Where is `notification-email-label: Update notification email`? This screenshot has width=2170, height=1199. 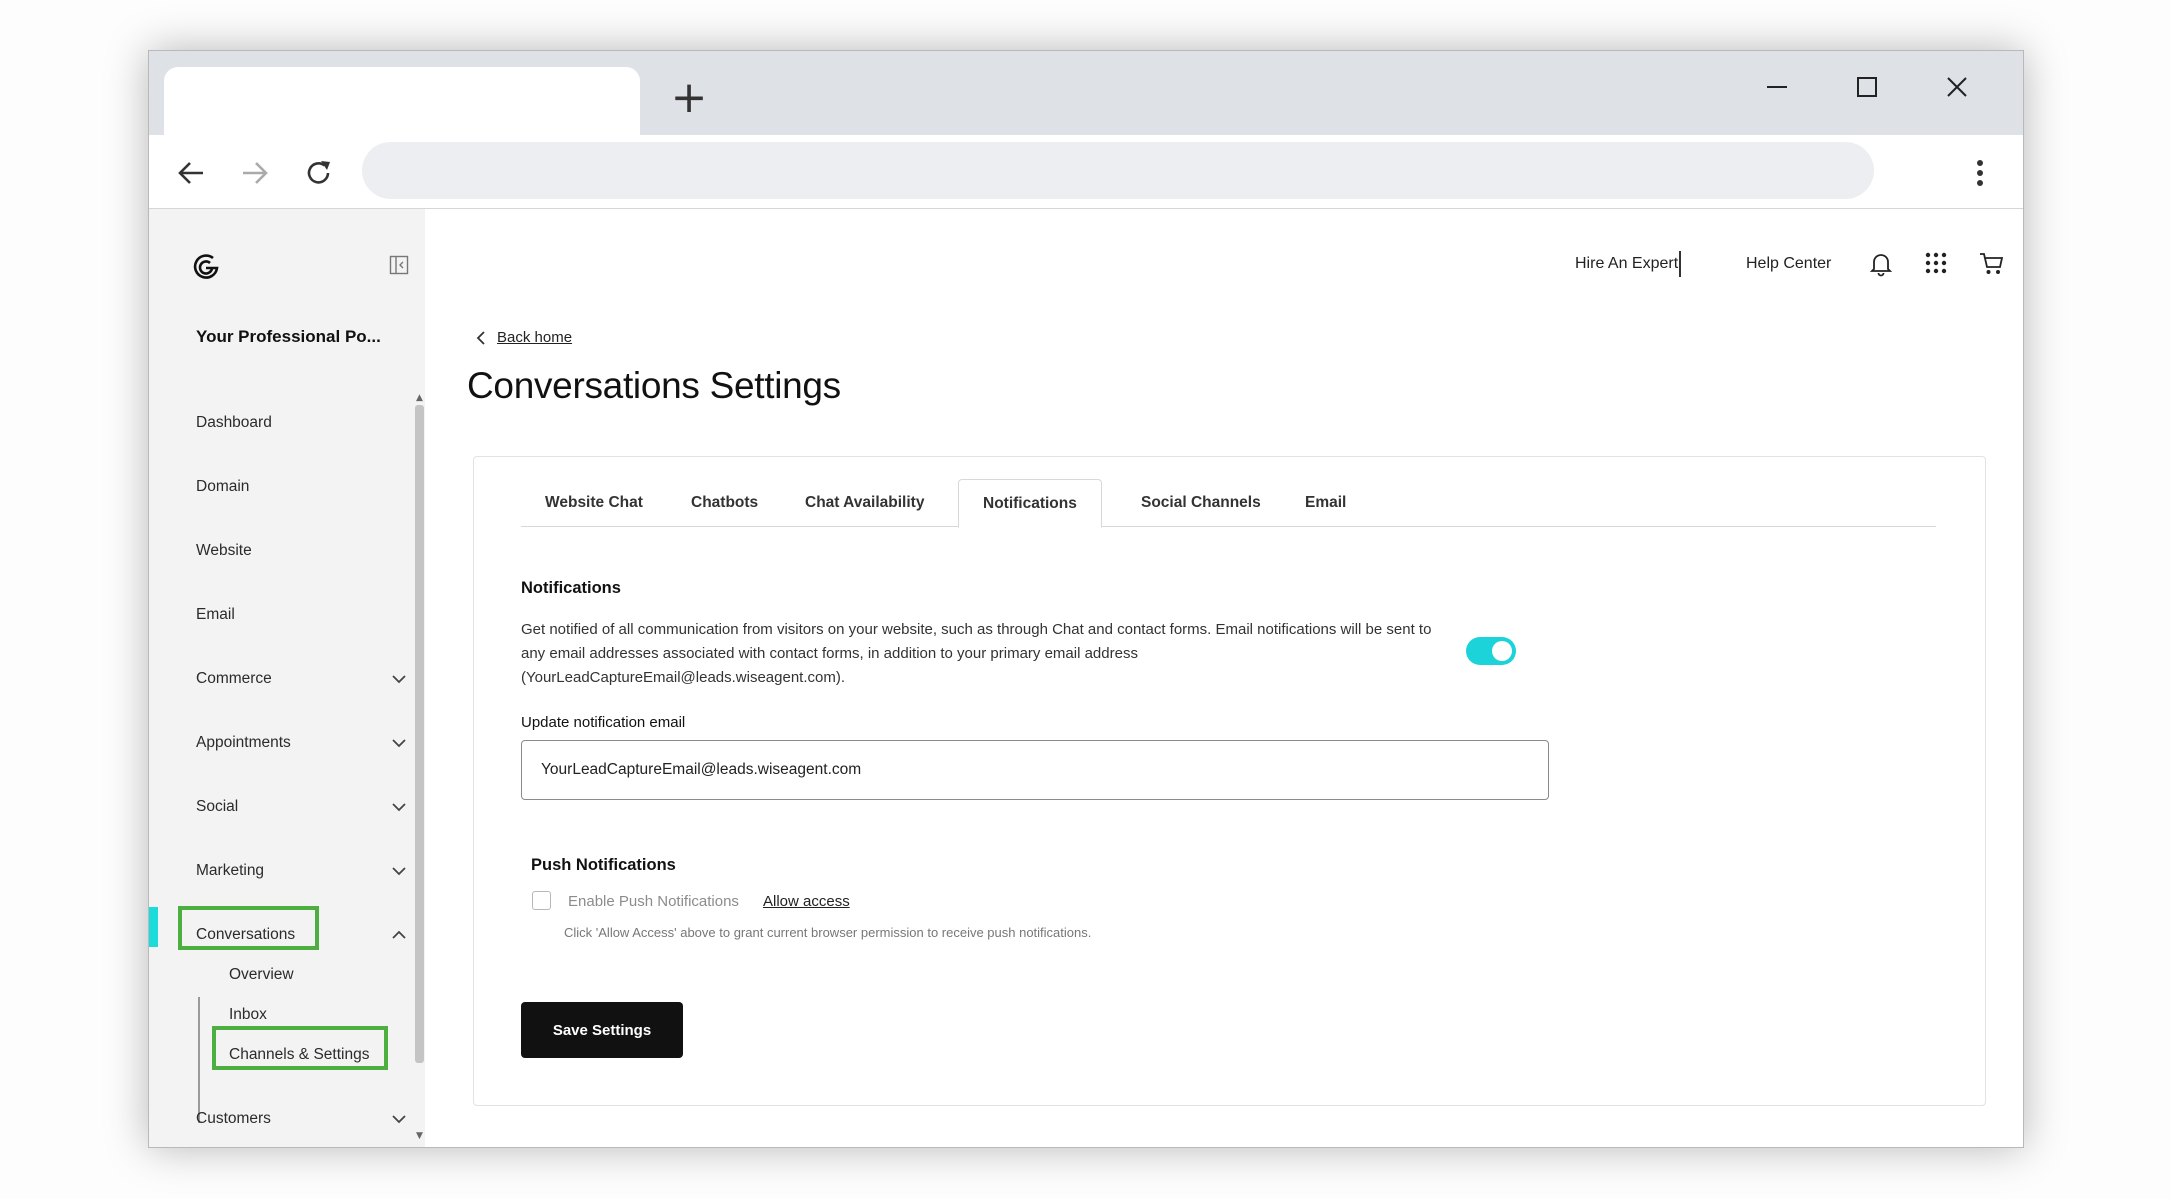 notification-email-label: Update notification email is located at coordinates (603, 722).